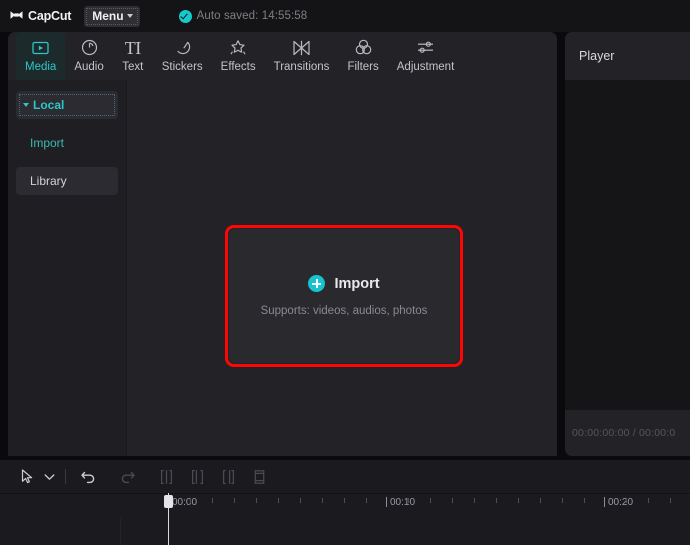 The image size is (690, 545). Describe the element at coordinates (166, 477) in the screenshot. I see `split-button` at that location.